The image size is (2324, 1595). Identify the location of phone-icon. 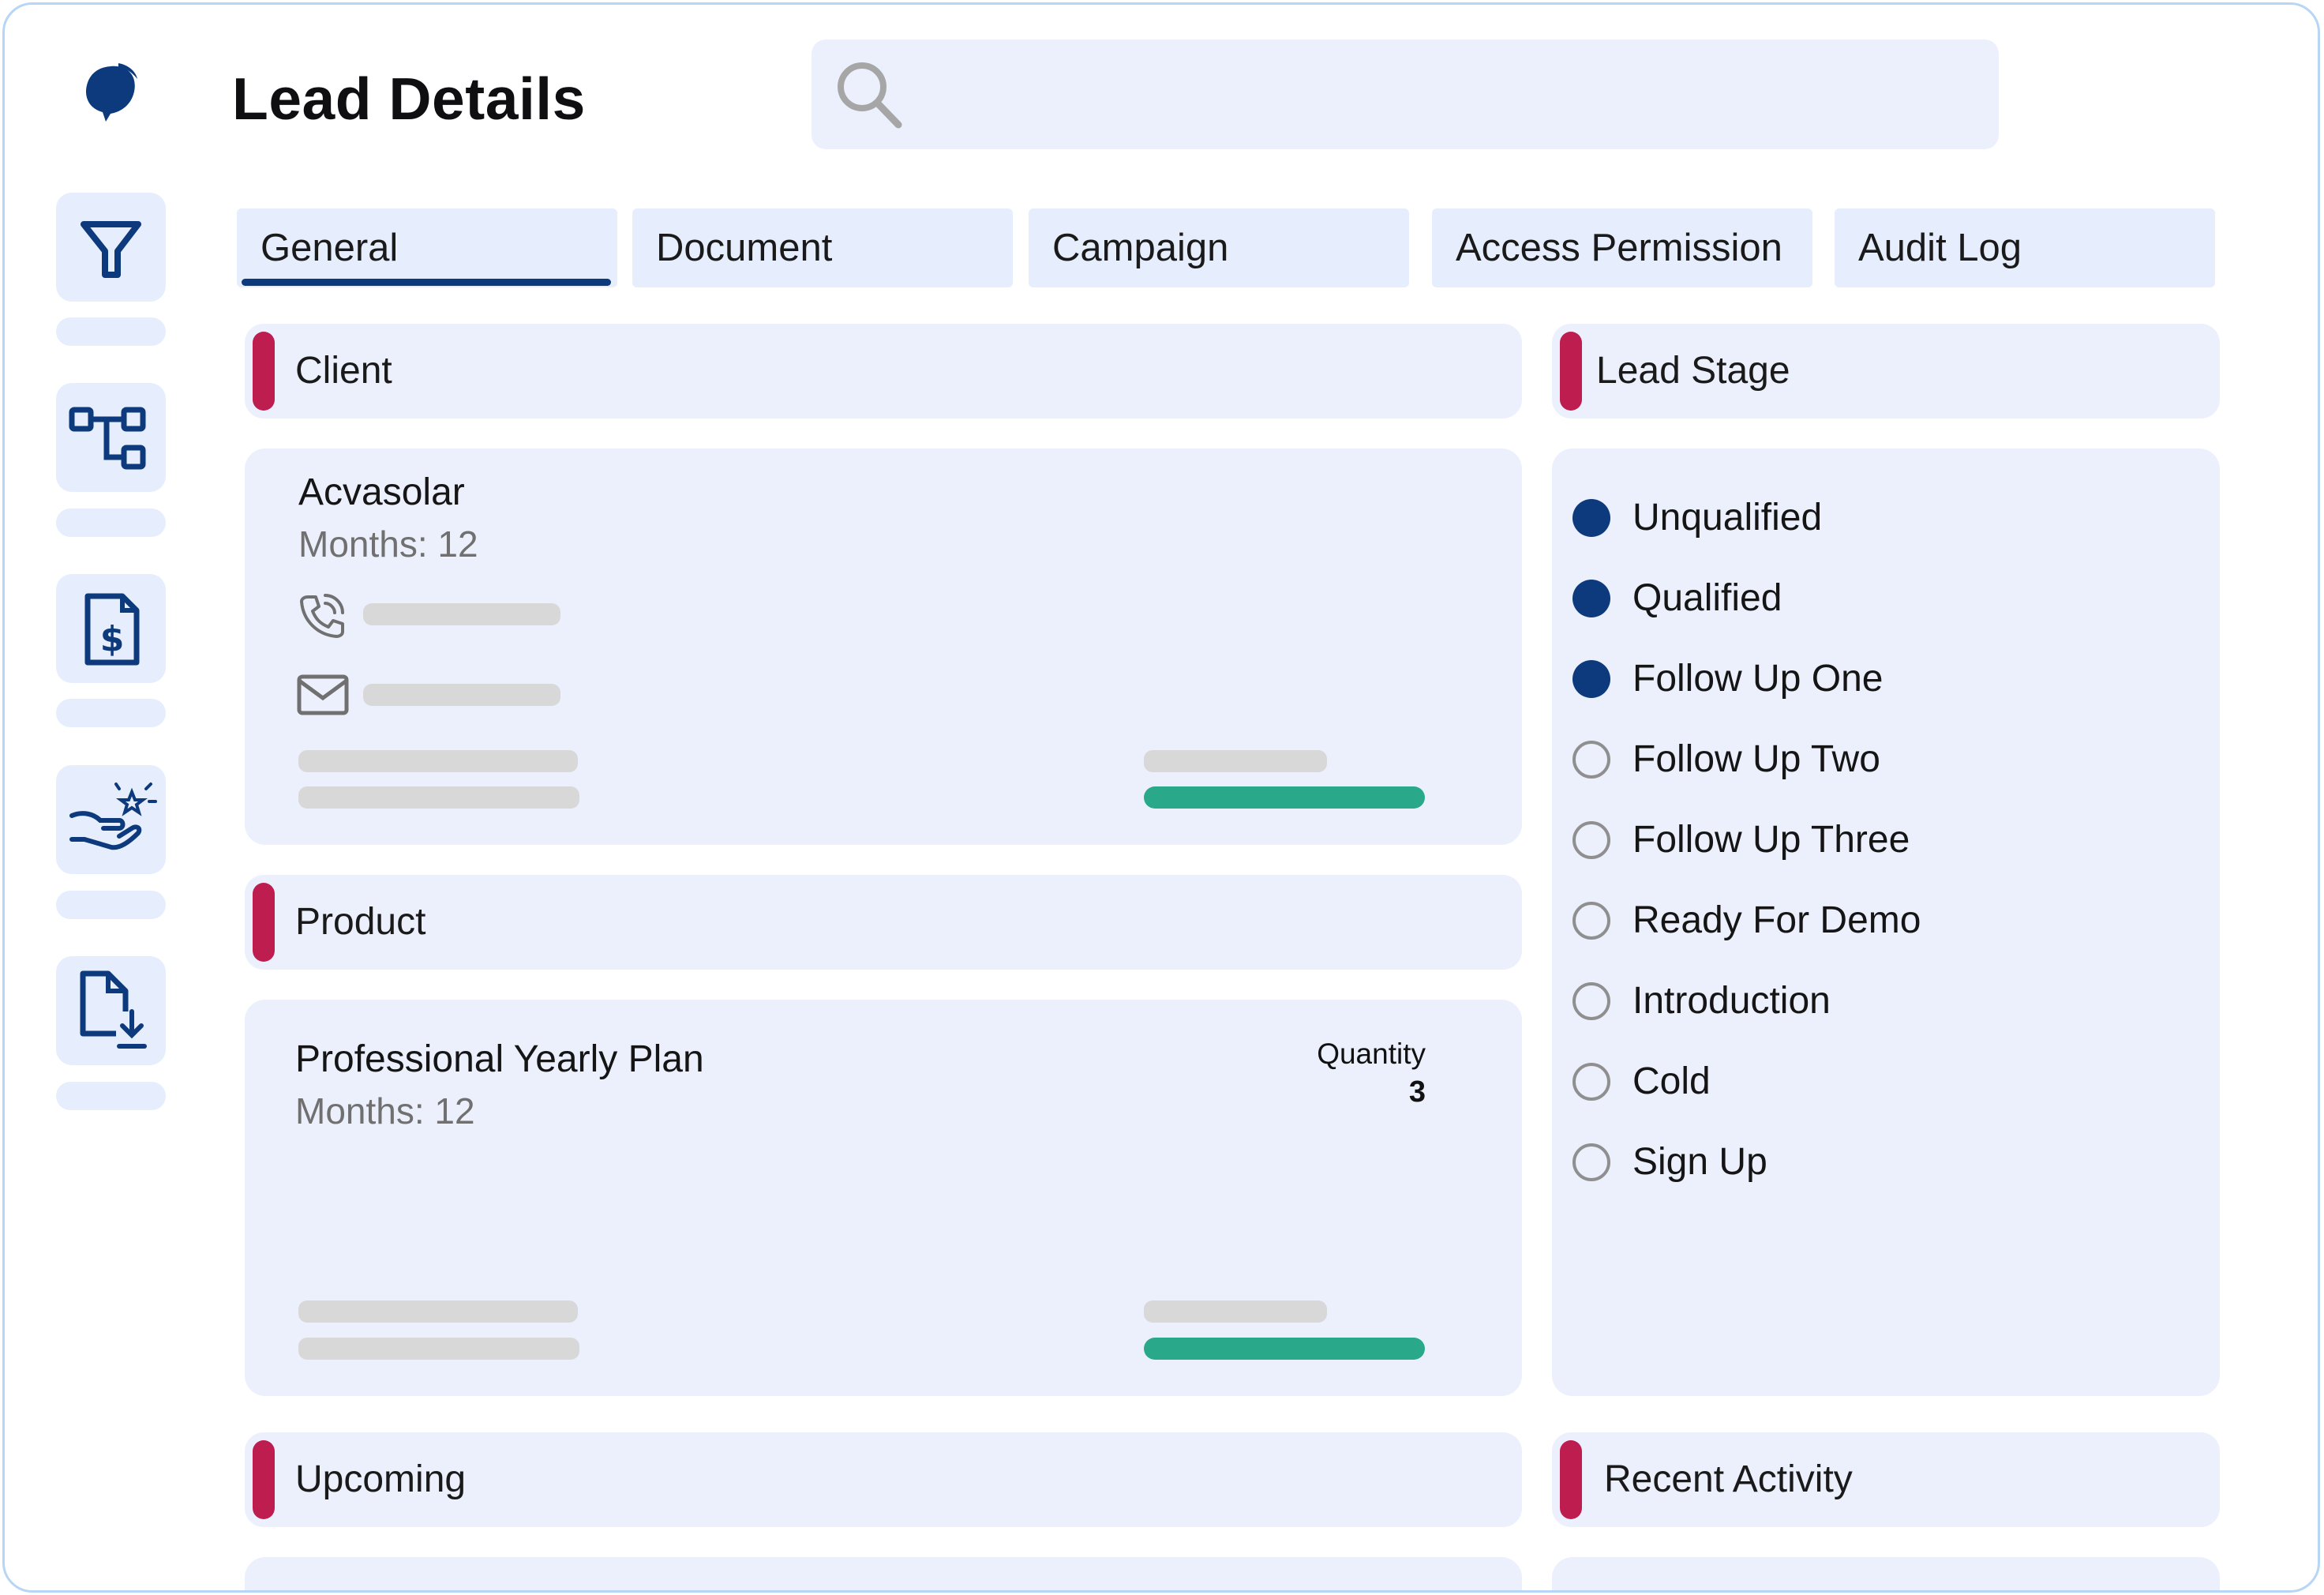
(322, 616).